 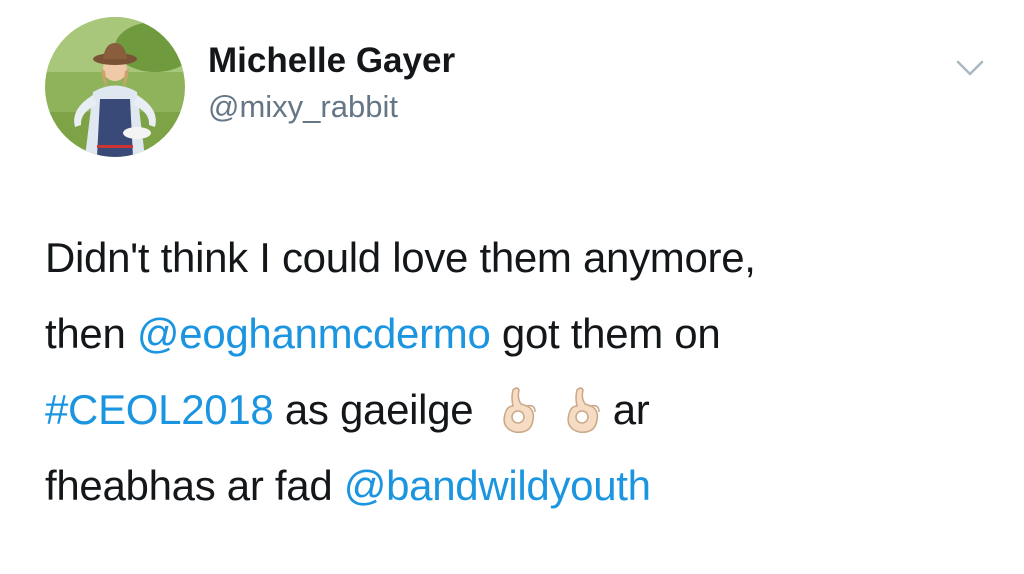 I want to click on tweet-line-3: #CEOL2018 as gaeilge ar, so click(x=525, y=410).